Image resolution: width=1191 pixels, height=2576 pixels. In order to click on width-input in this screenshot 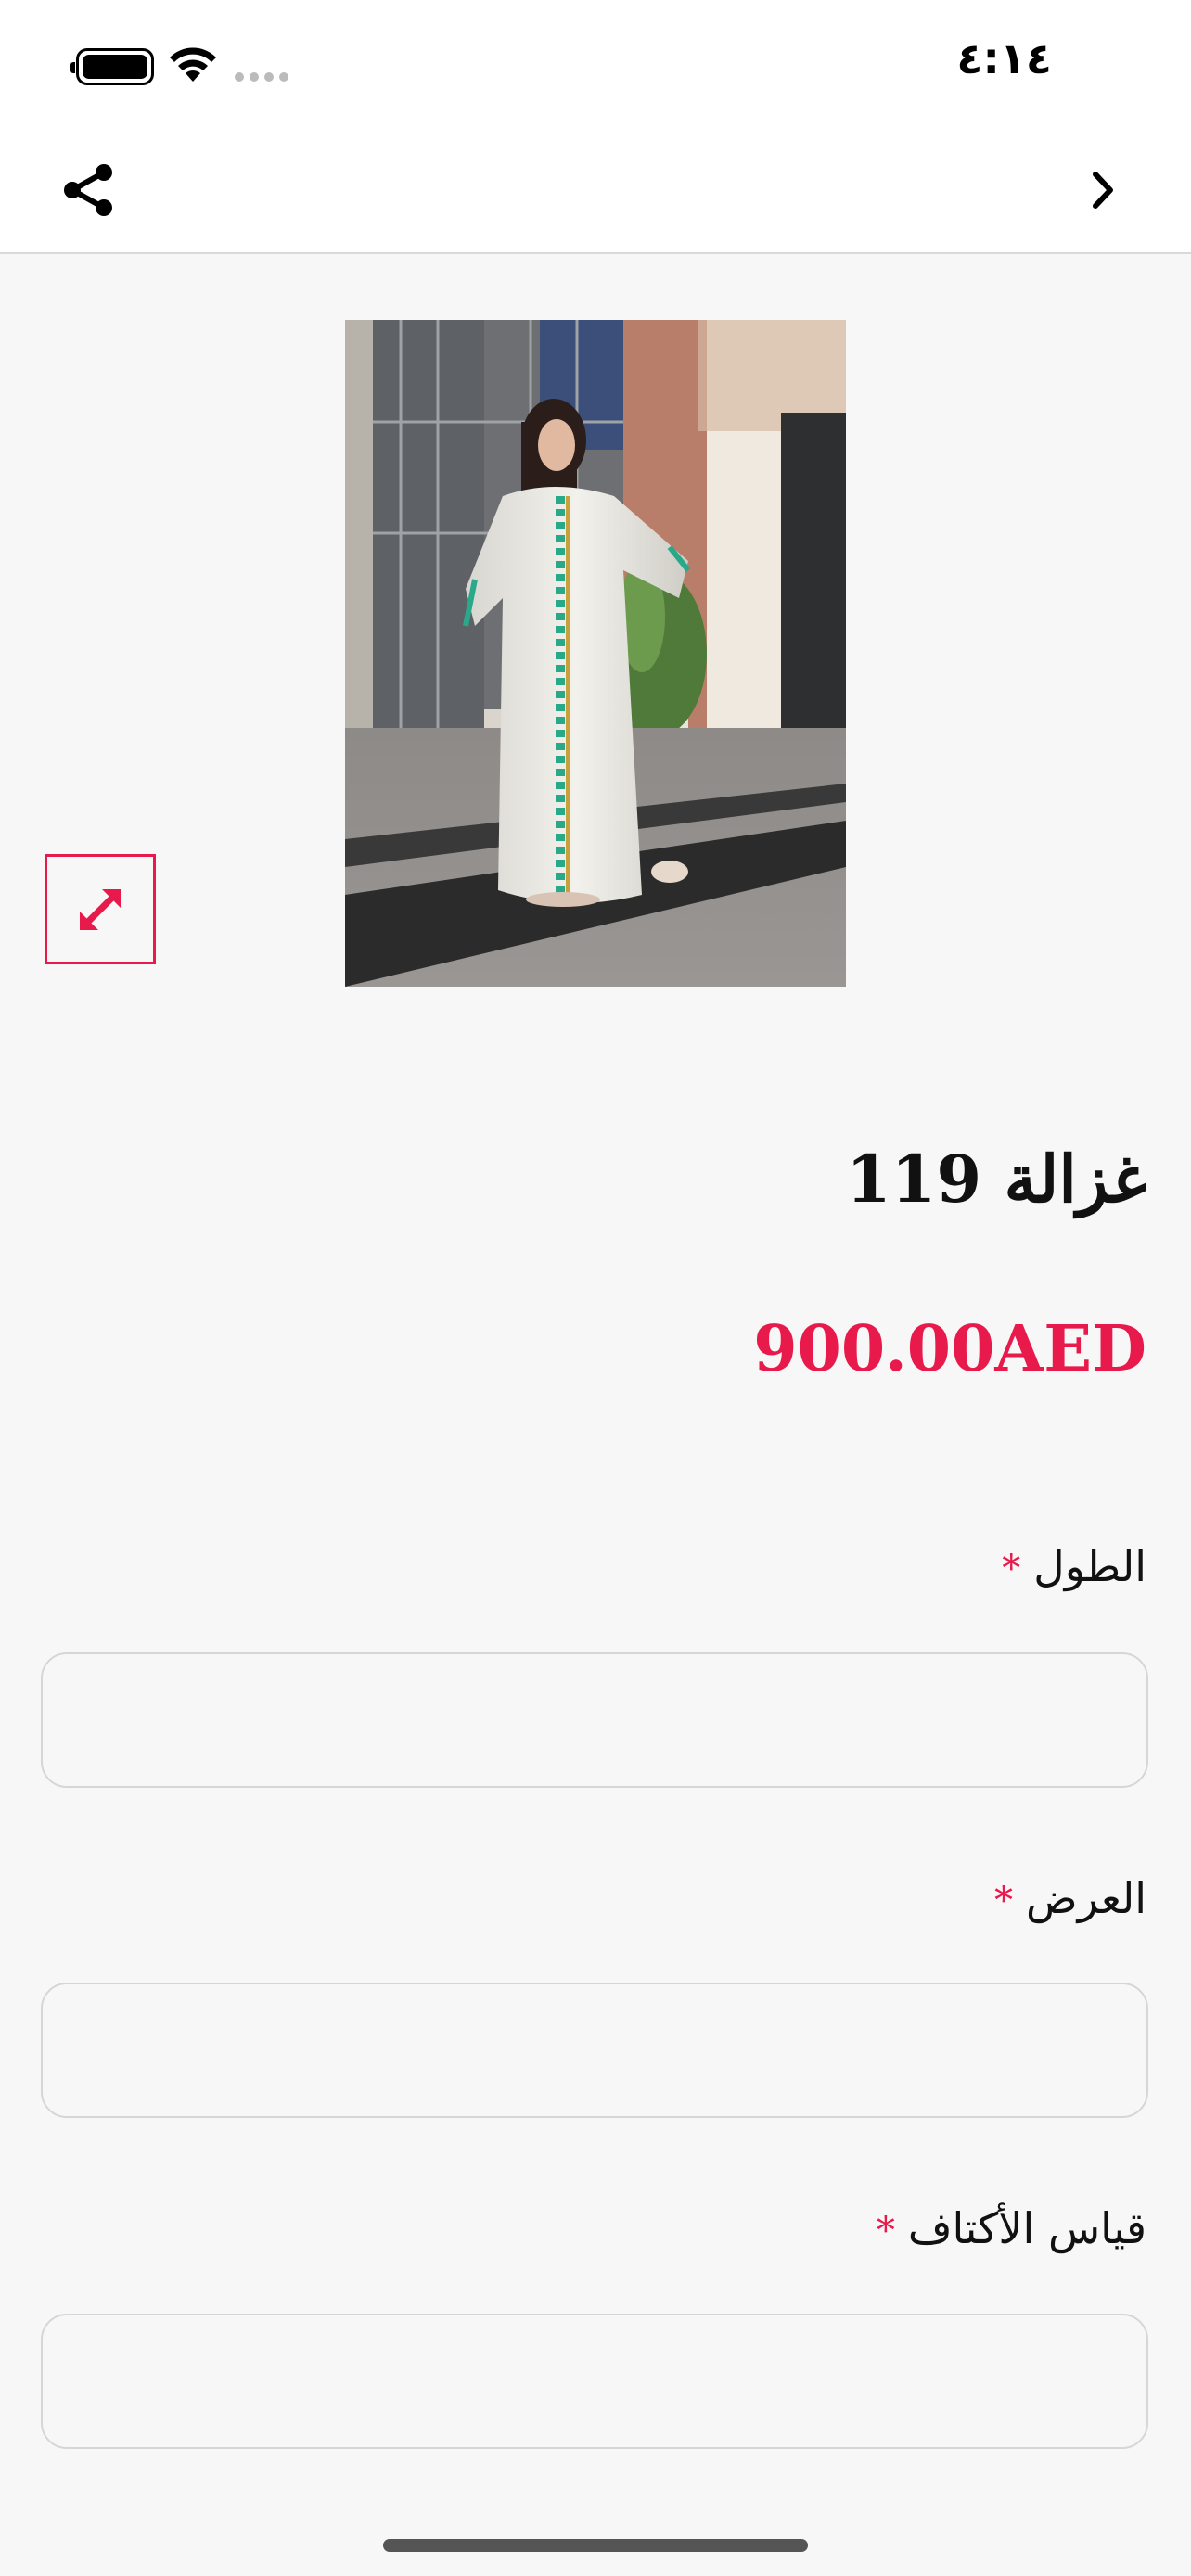, I will do `click(594, 2050)`.